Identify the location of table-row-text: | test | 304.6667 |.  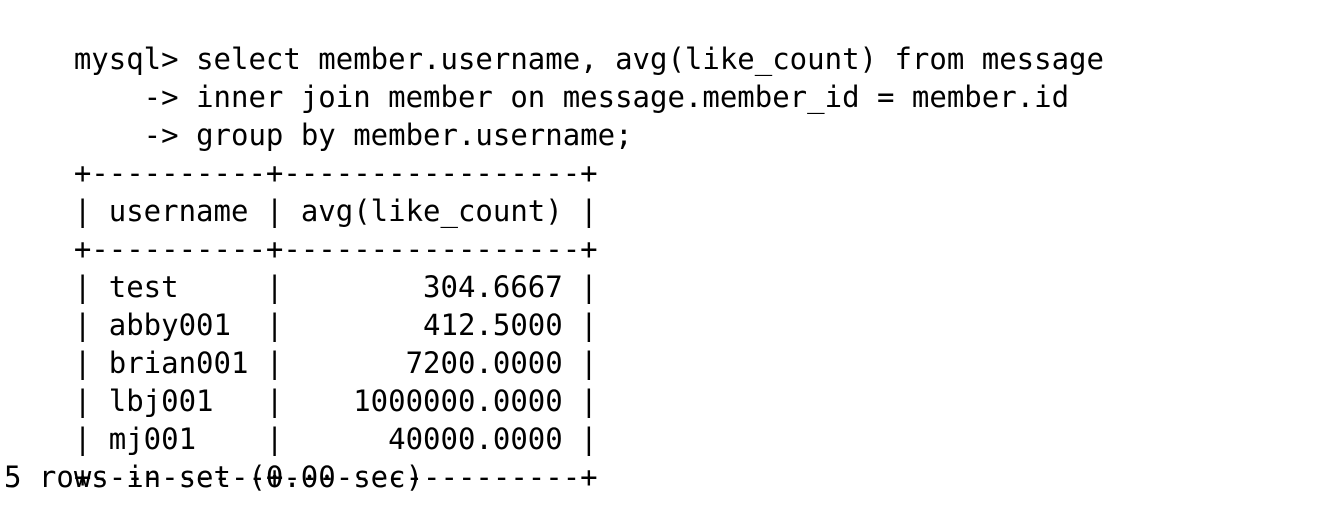
(335, 287).